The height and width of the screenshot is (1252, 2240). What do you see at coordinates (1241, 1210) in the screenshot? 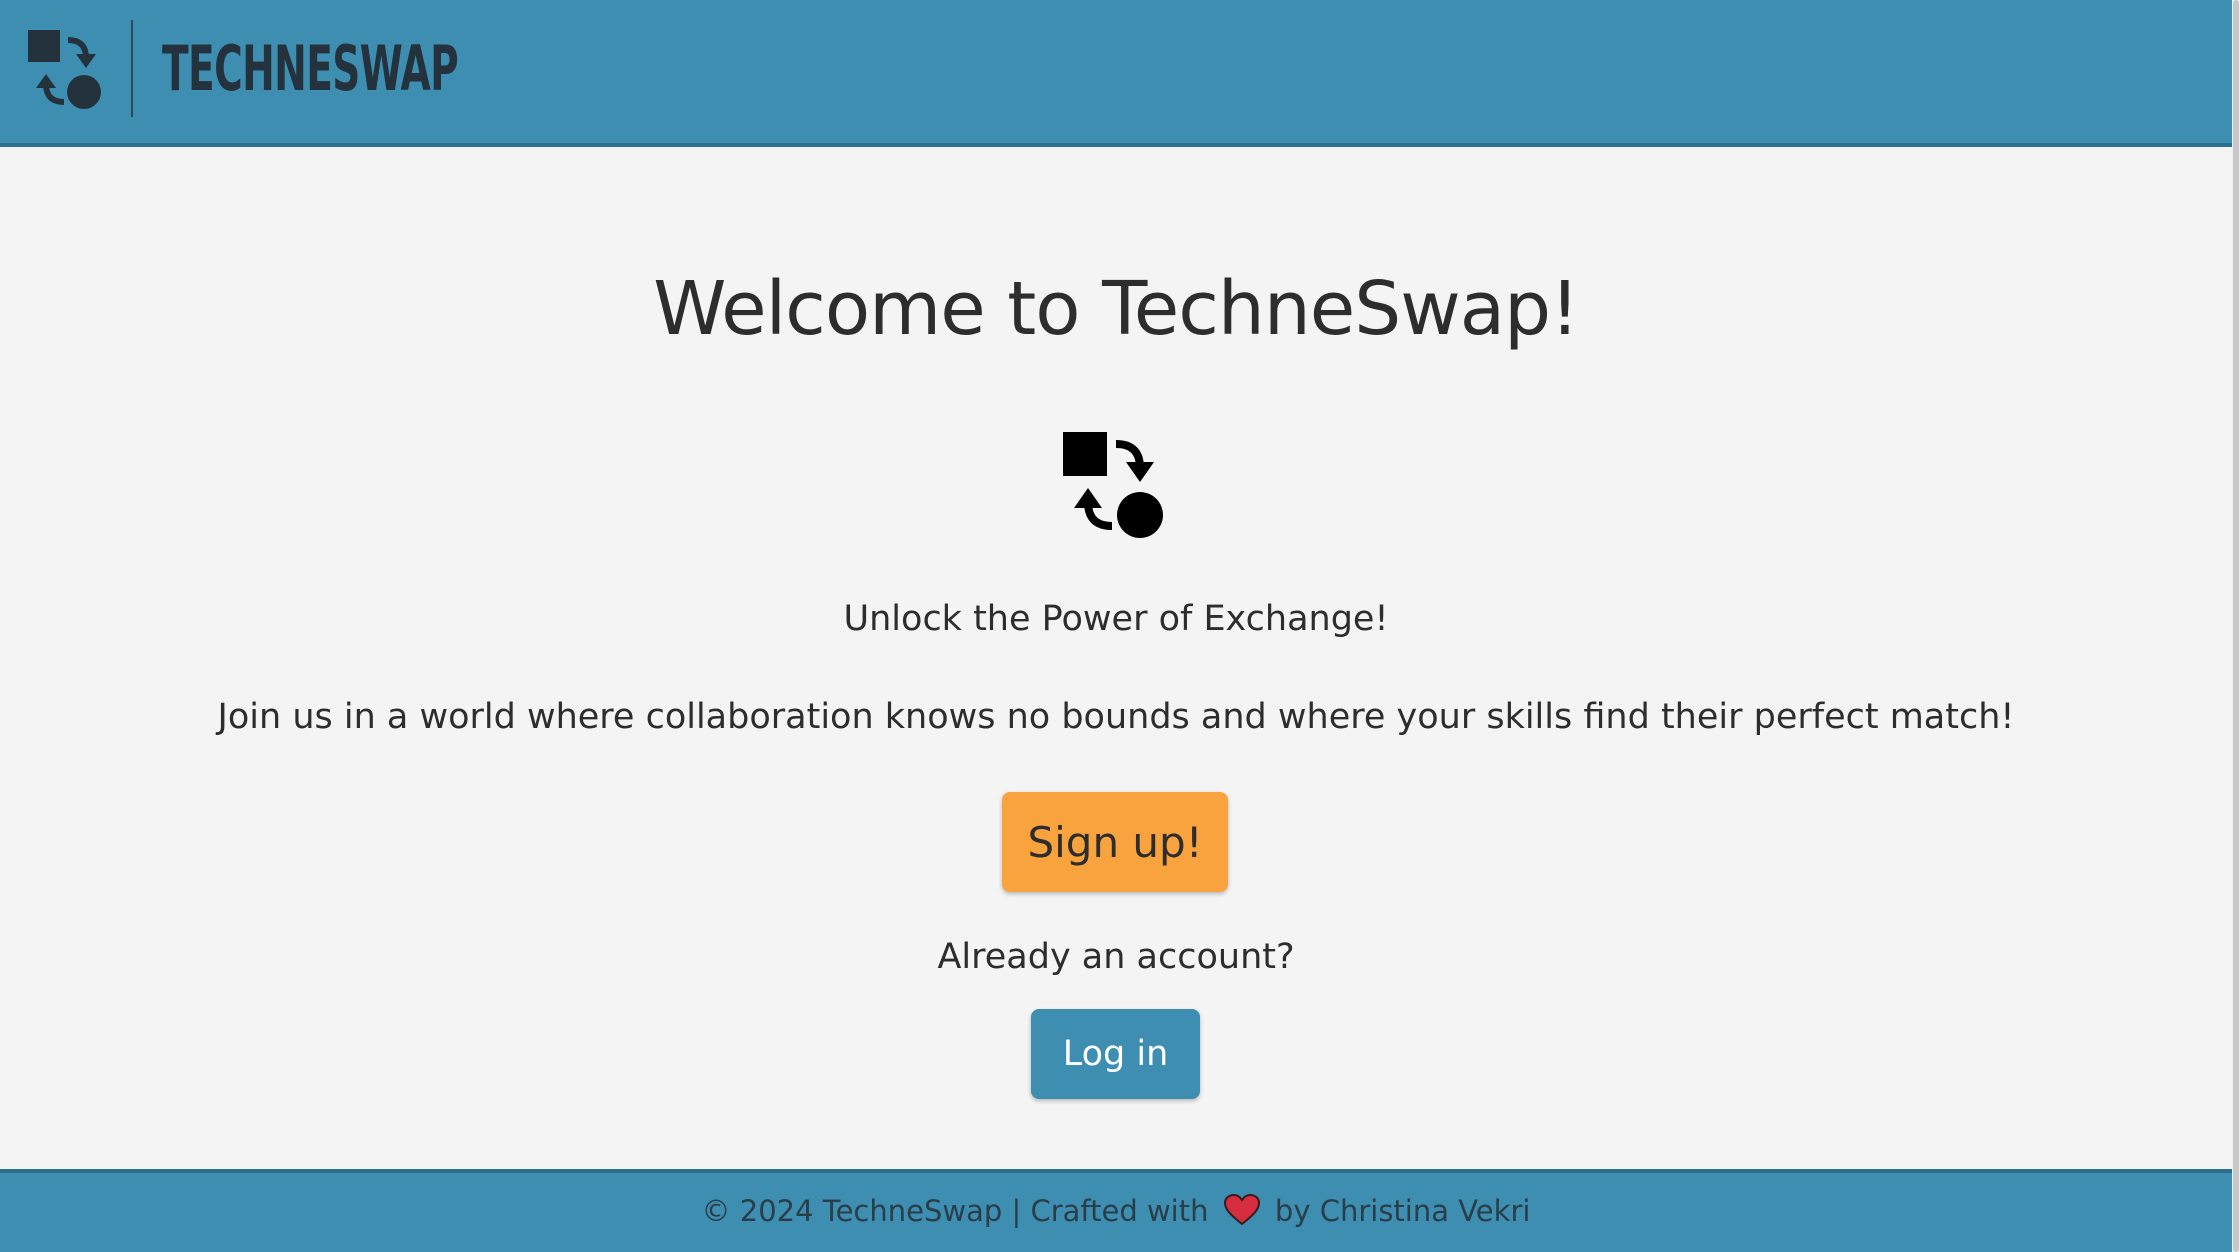
I see `heart-icon` at bounding box center [1241, 1210].